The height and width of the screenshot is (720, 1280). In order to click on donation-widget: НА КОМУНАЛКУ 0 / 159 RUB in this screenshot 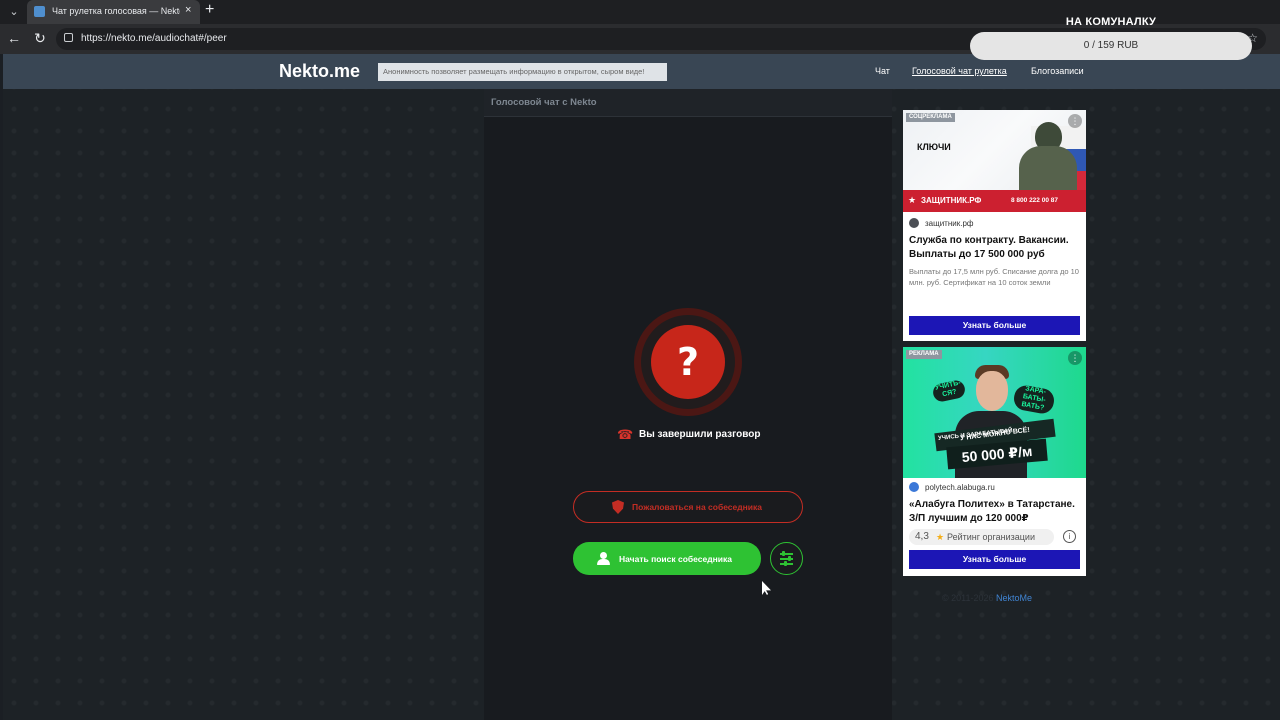, I will do `click(1111, 37)`.